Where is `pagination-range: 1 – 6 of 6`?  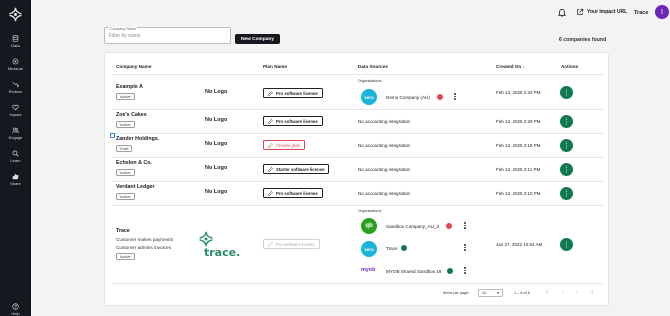 pagination-range: 1 – 6 of 6 is located at coordinates (522, 293).